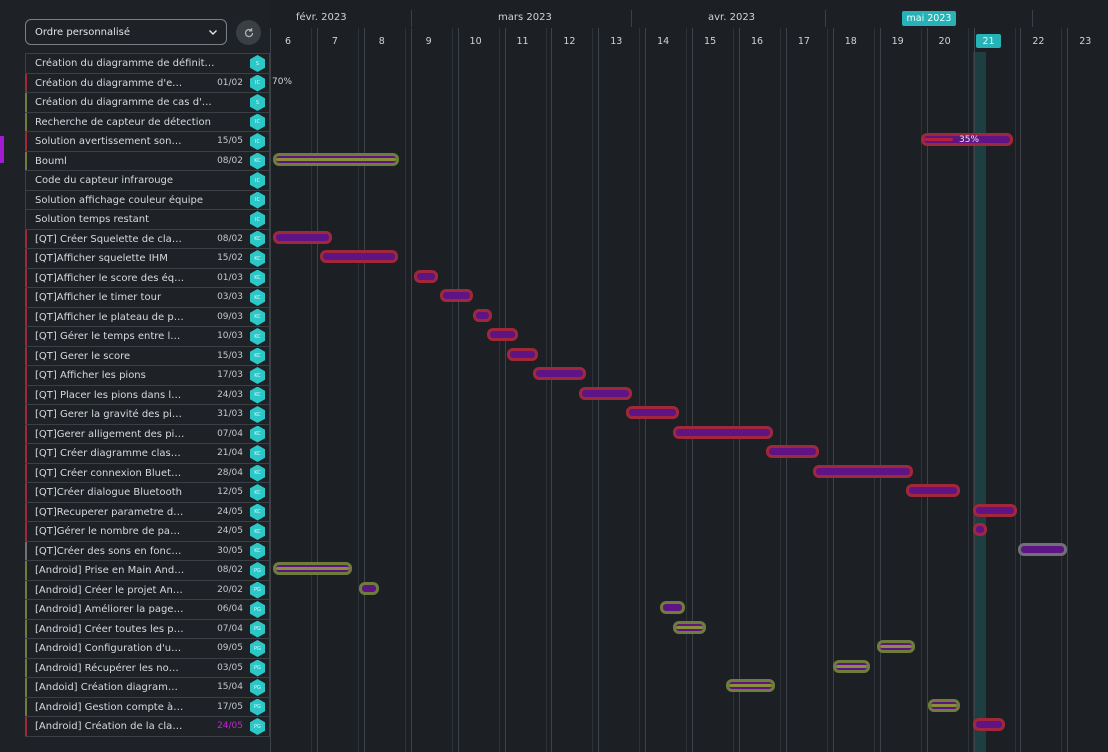  What do you see at coordinates (147, 259) in the screenshot?
I see `task-row: [QT]Afficher squelette IHM 15/02 KC` at bounding box center [147, 259].